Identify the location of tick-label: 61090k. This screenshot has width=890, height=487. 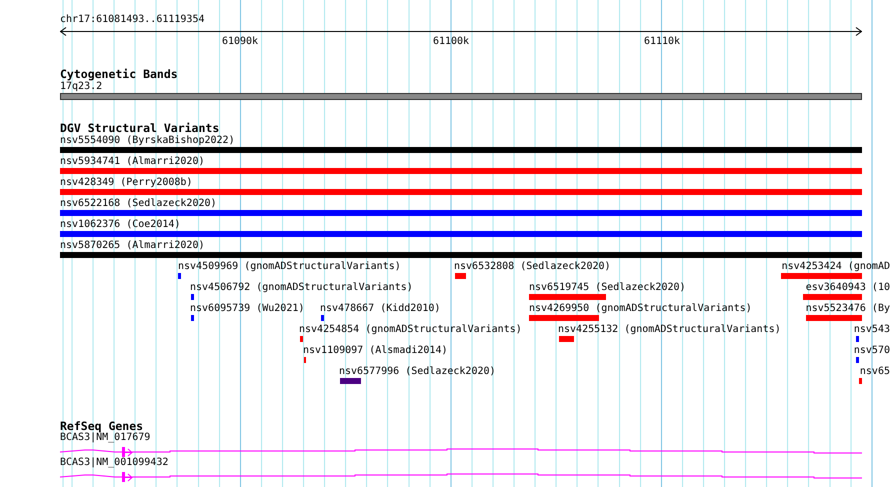
(240, 42).